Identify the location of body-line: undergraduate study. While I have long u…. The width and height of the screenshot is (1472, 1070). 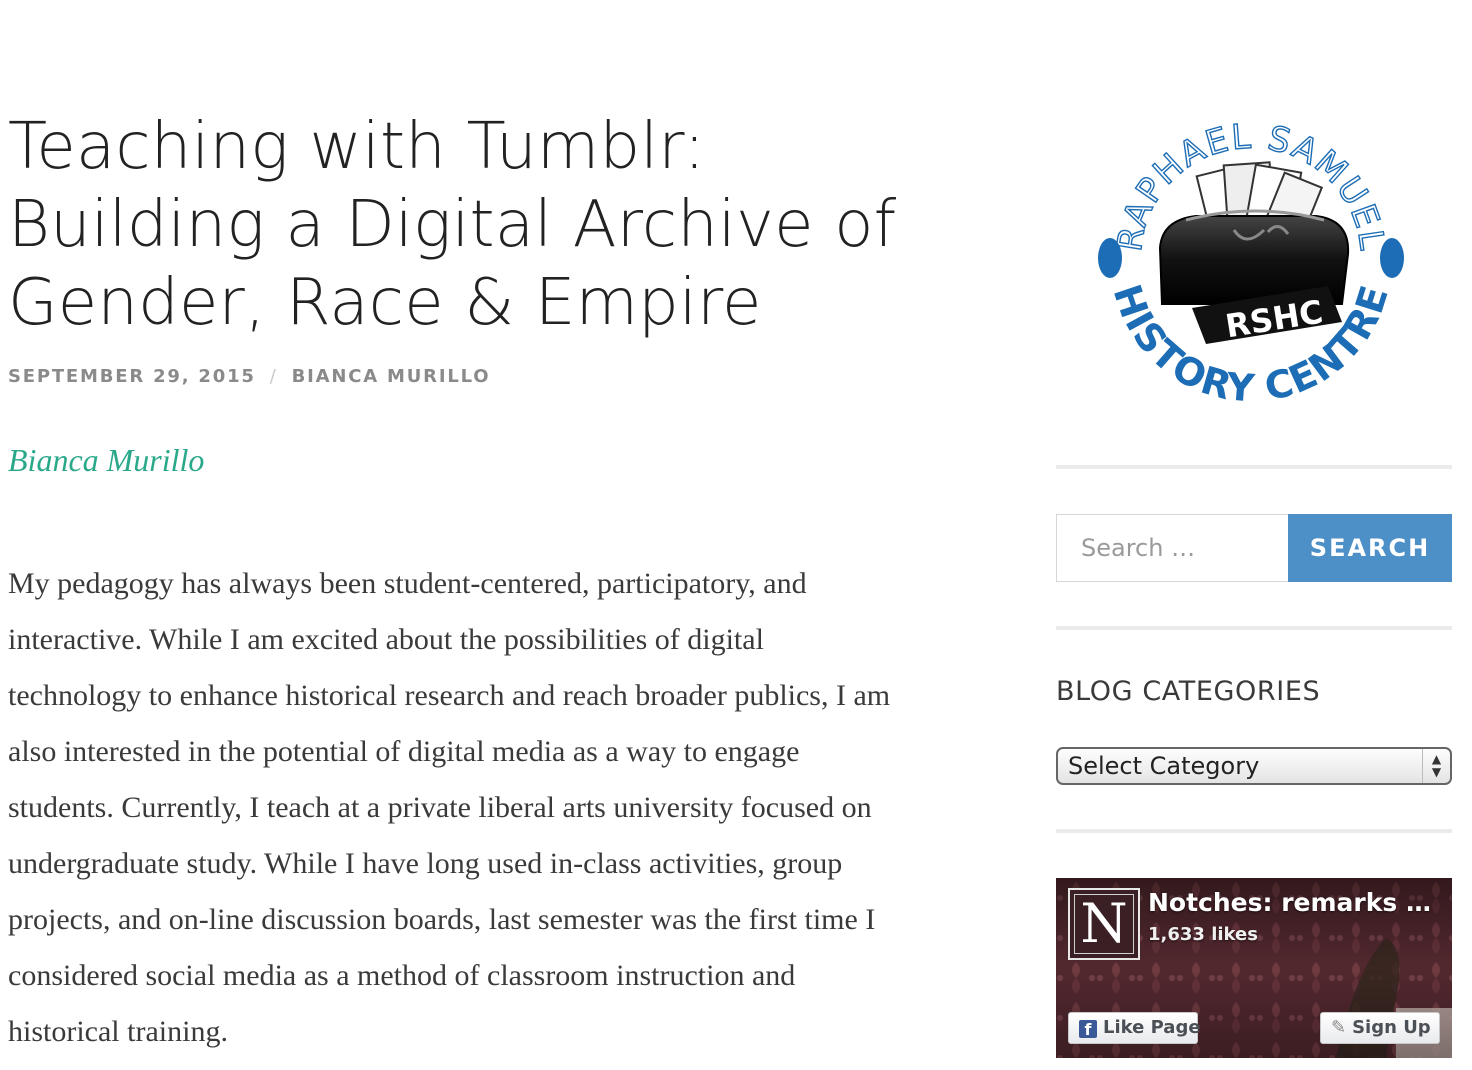
(425, 863).